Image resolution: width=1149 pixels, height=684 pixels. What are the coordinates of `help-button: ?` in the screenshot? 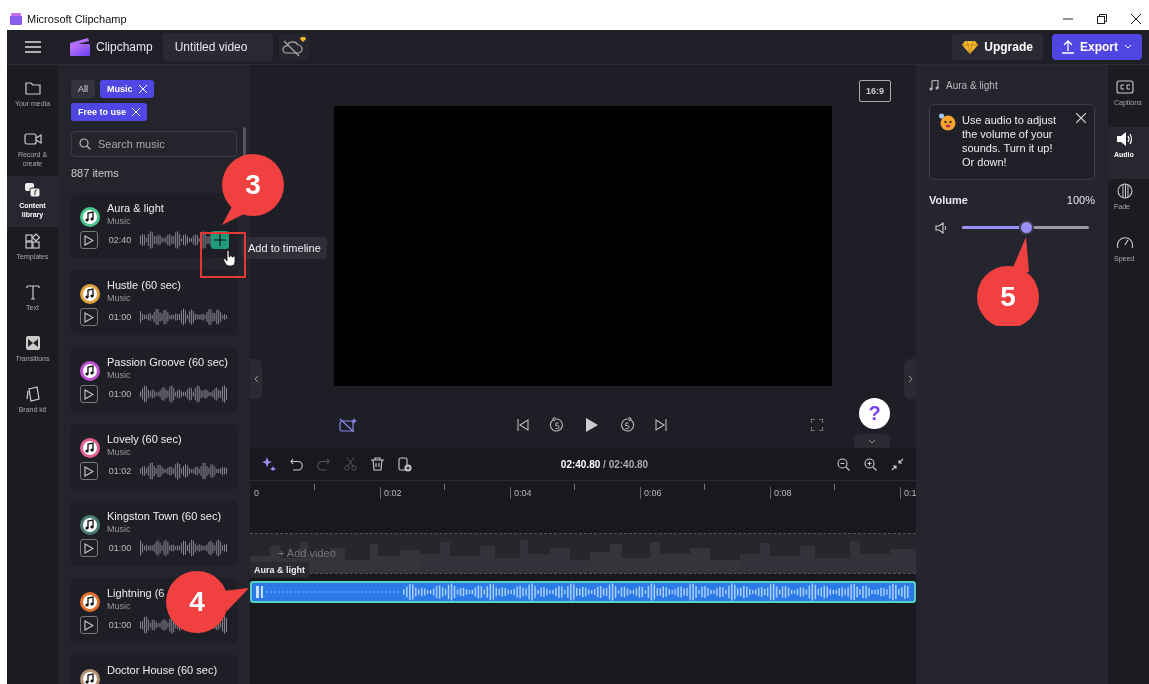 It's located at (874, 413).